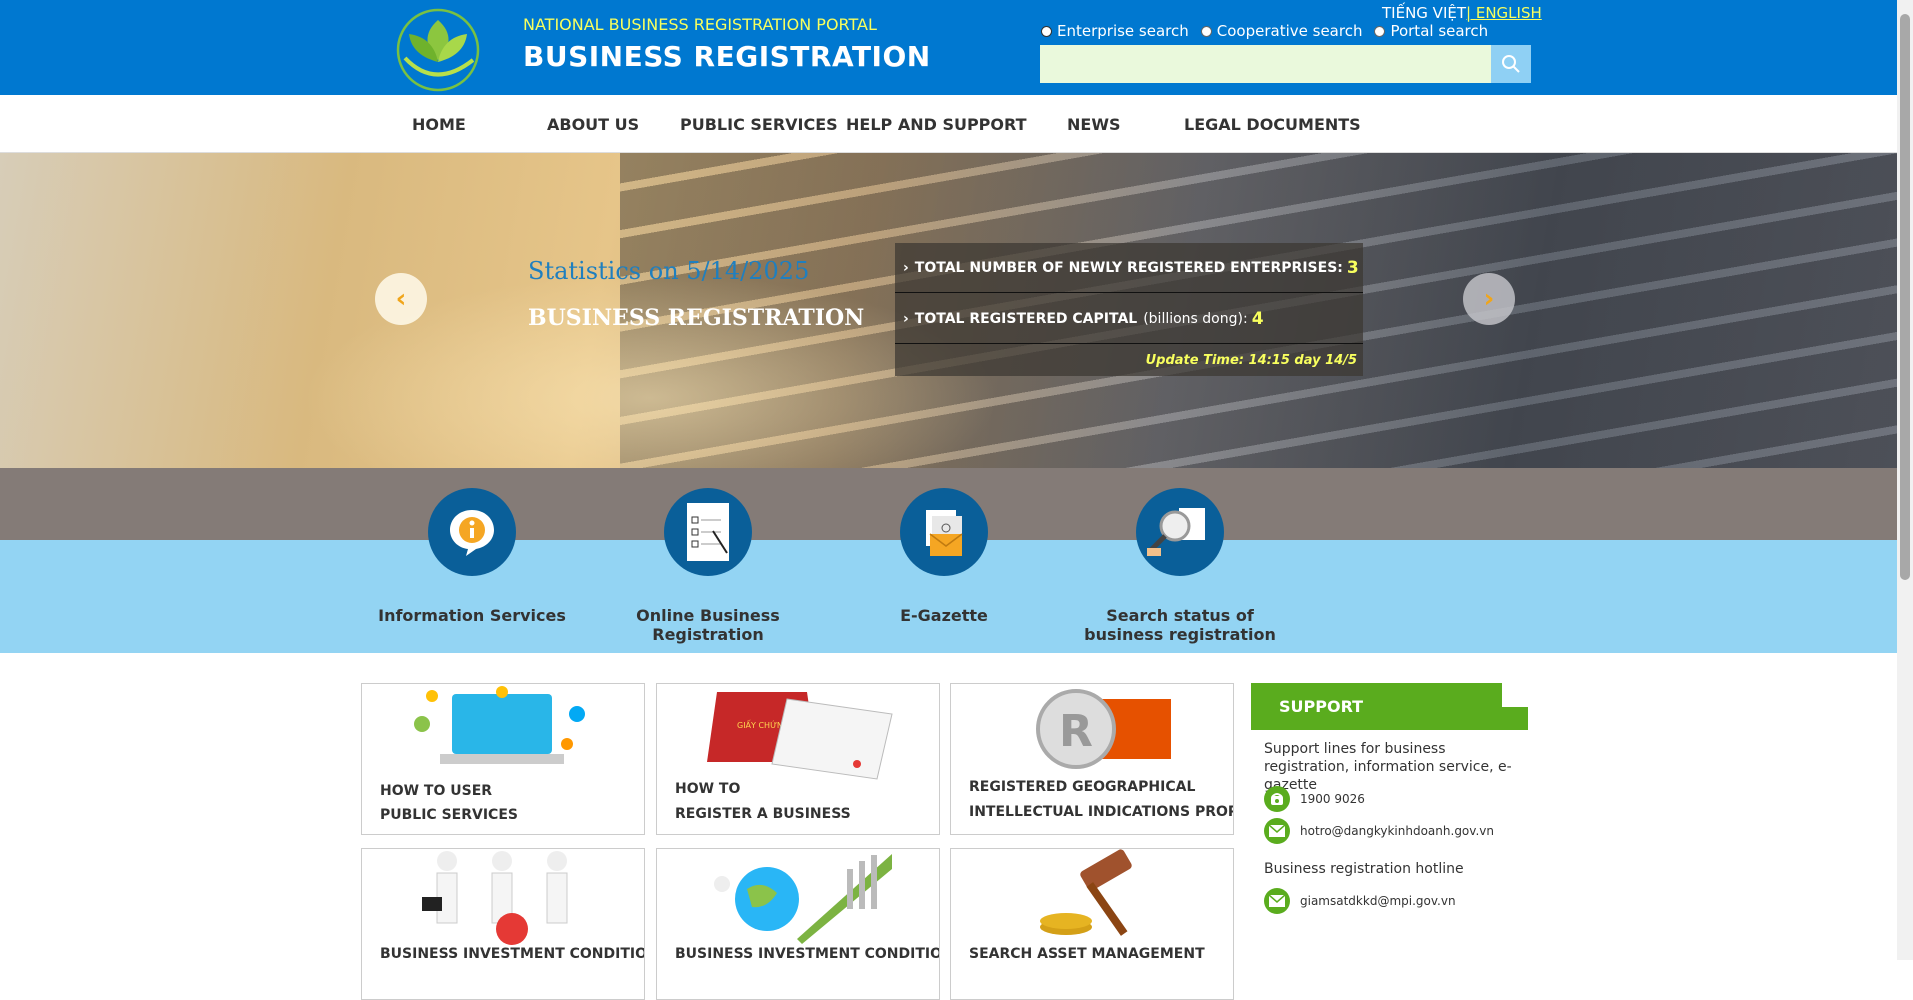  Describe the element at coordinates (499, 725) in the screenshot. I see `laptop-apps-illustration` at that location.